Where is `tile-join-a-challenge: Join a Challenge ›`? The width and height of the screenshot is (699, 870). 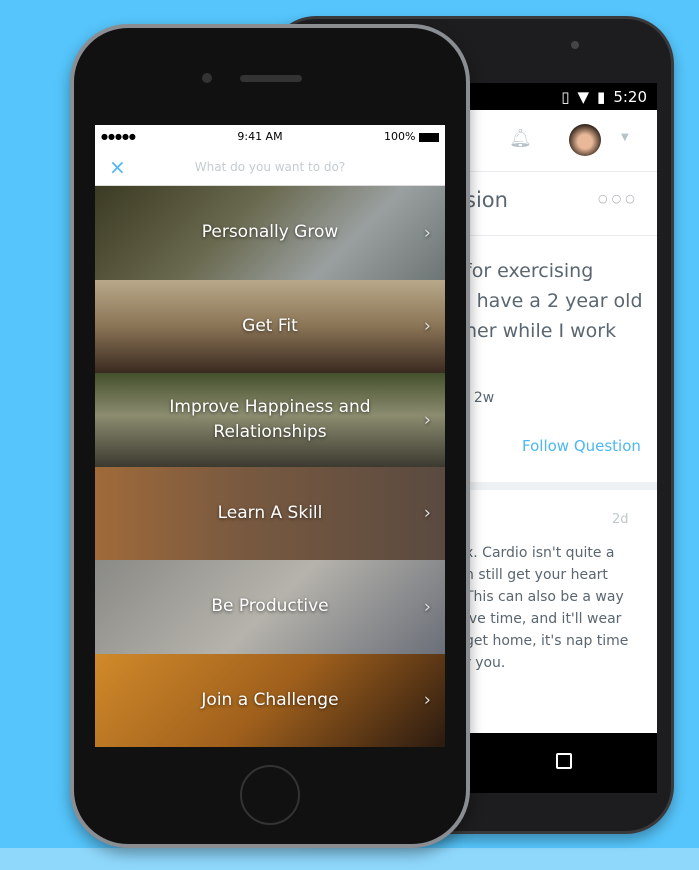 tile-join-a-challenge: Join a Challenge › is located at coordinates (270, 700).